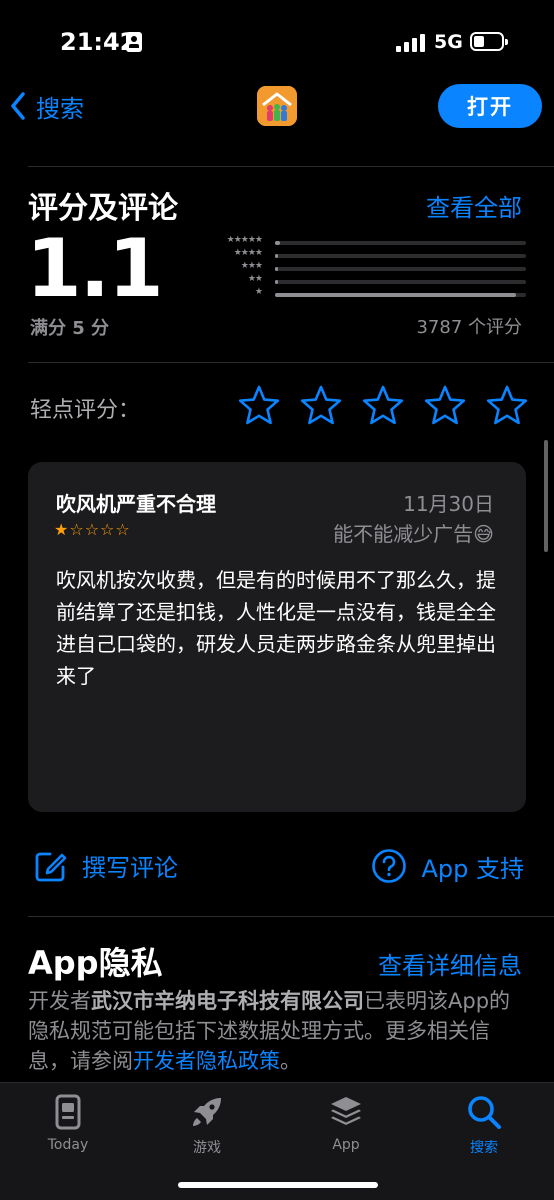 Image resolution: width=554 pixels, height=1200 pixels. I want to click on tap-to-rate-label: 轻点评分：, so click(85, 410).